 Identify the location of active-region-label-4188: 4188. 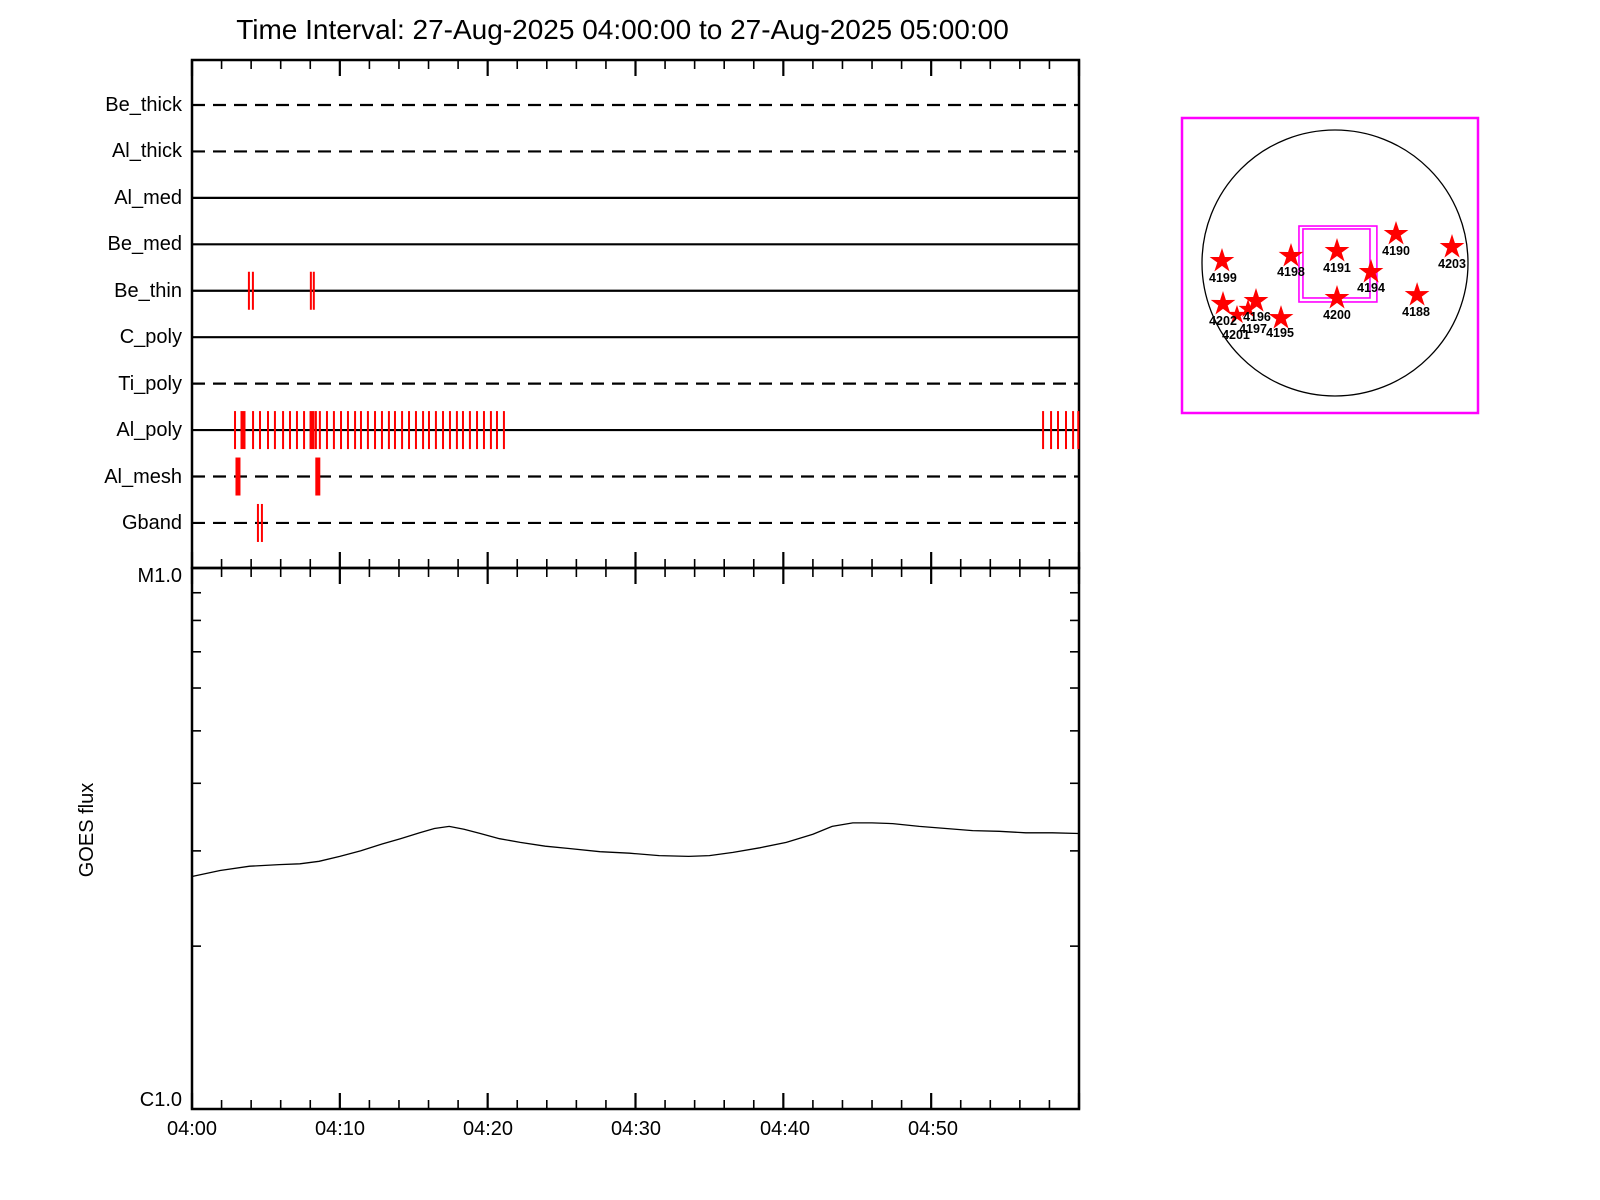
(1416, 312).